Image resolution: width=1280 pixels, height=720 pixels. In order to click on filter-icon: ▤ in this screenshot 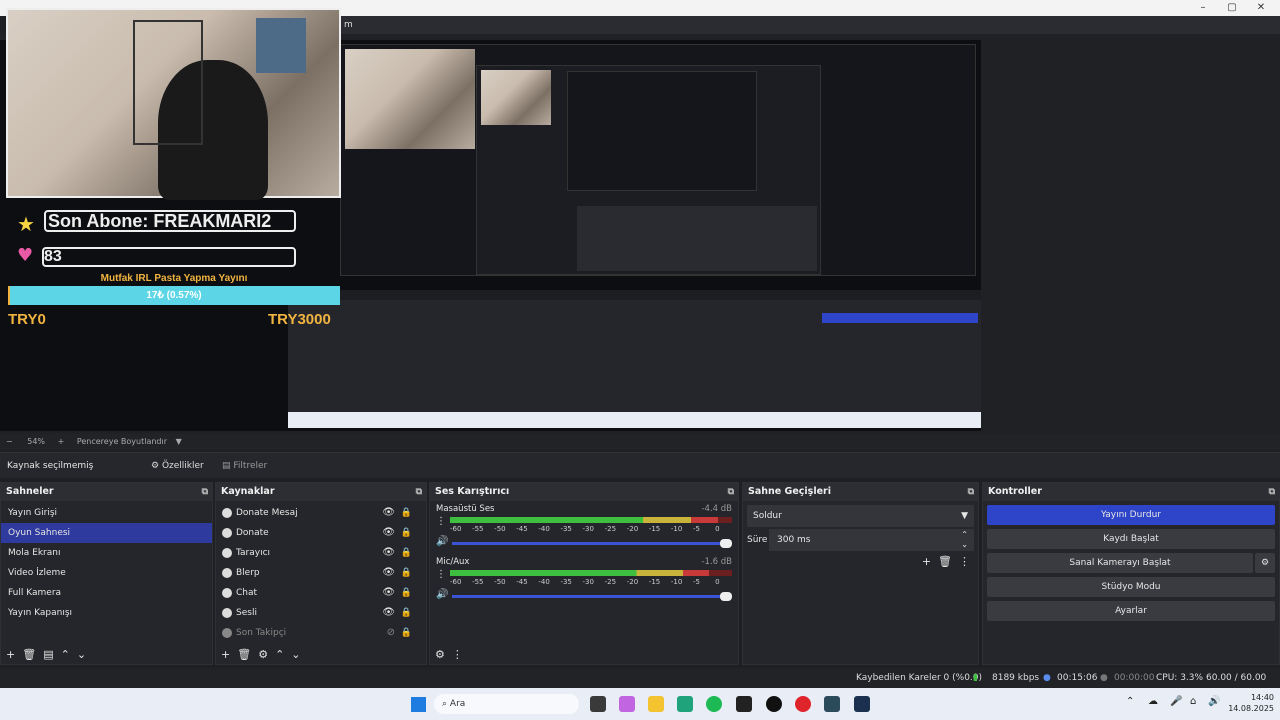, I will do `click(48, 654)`.